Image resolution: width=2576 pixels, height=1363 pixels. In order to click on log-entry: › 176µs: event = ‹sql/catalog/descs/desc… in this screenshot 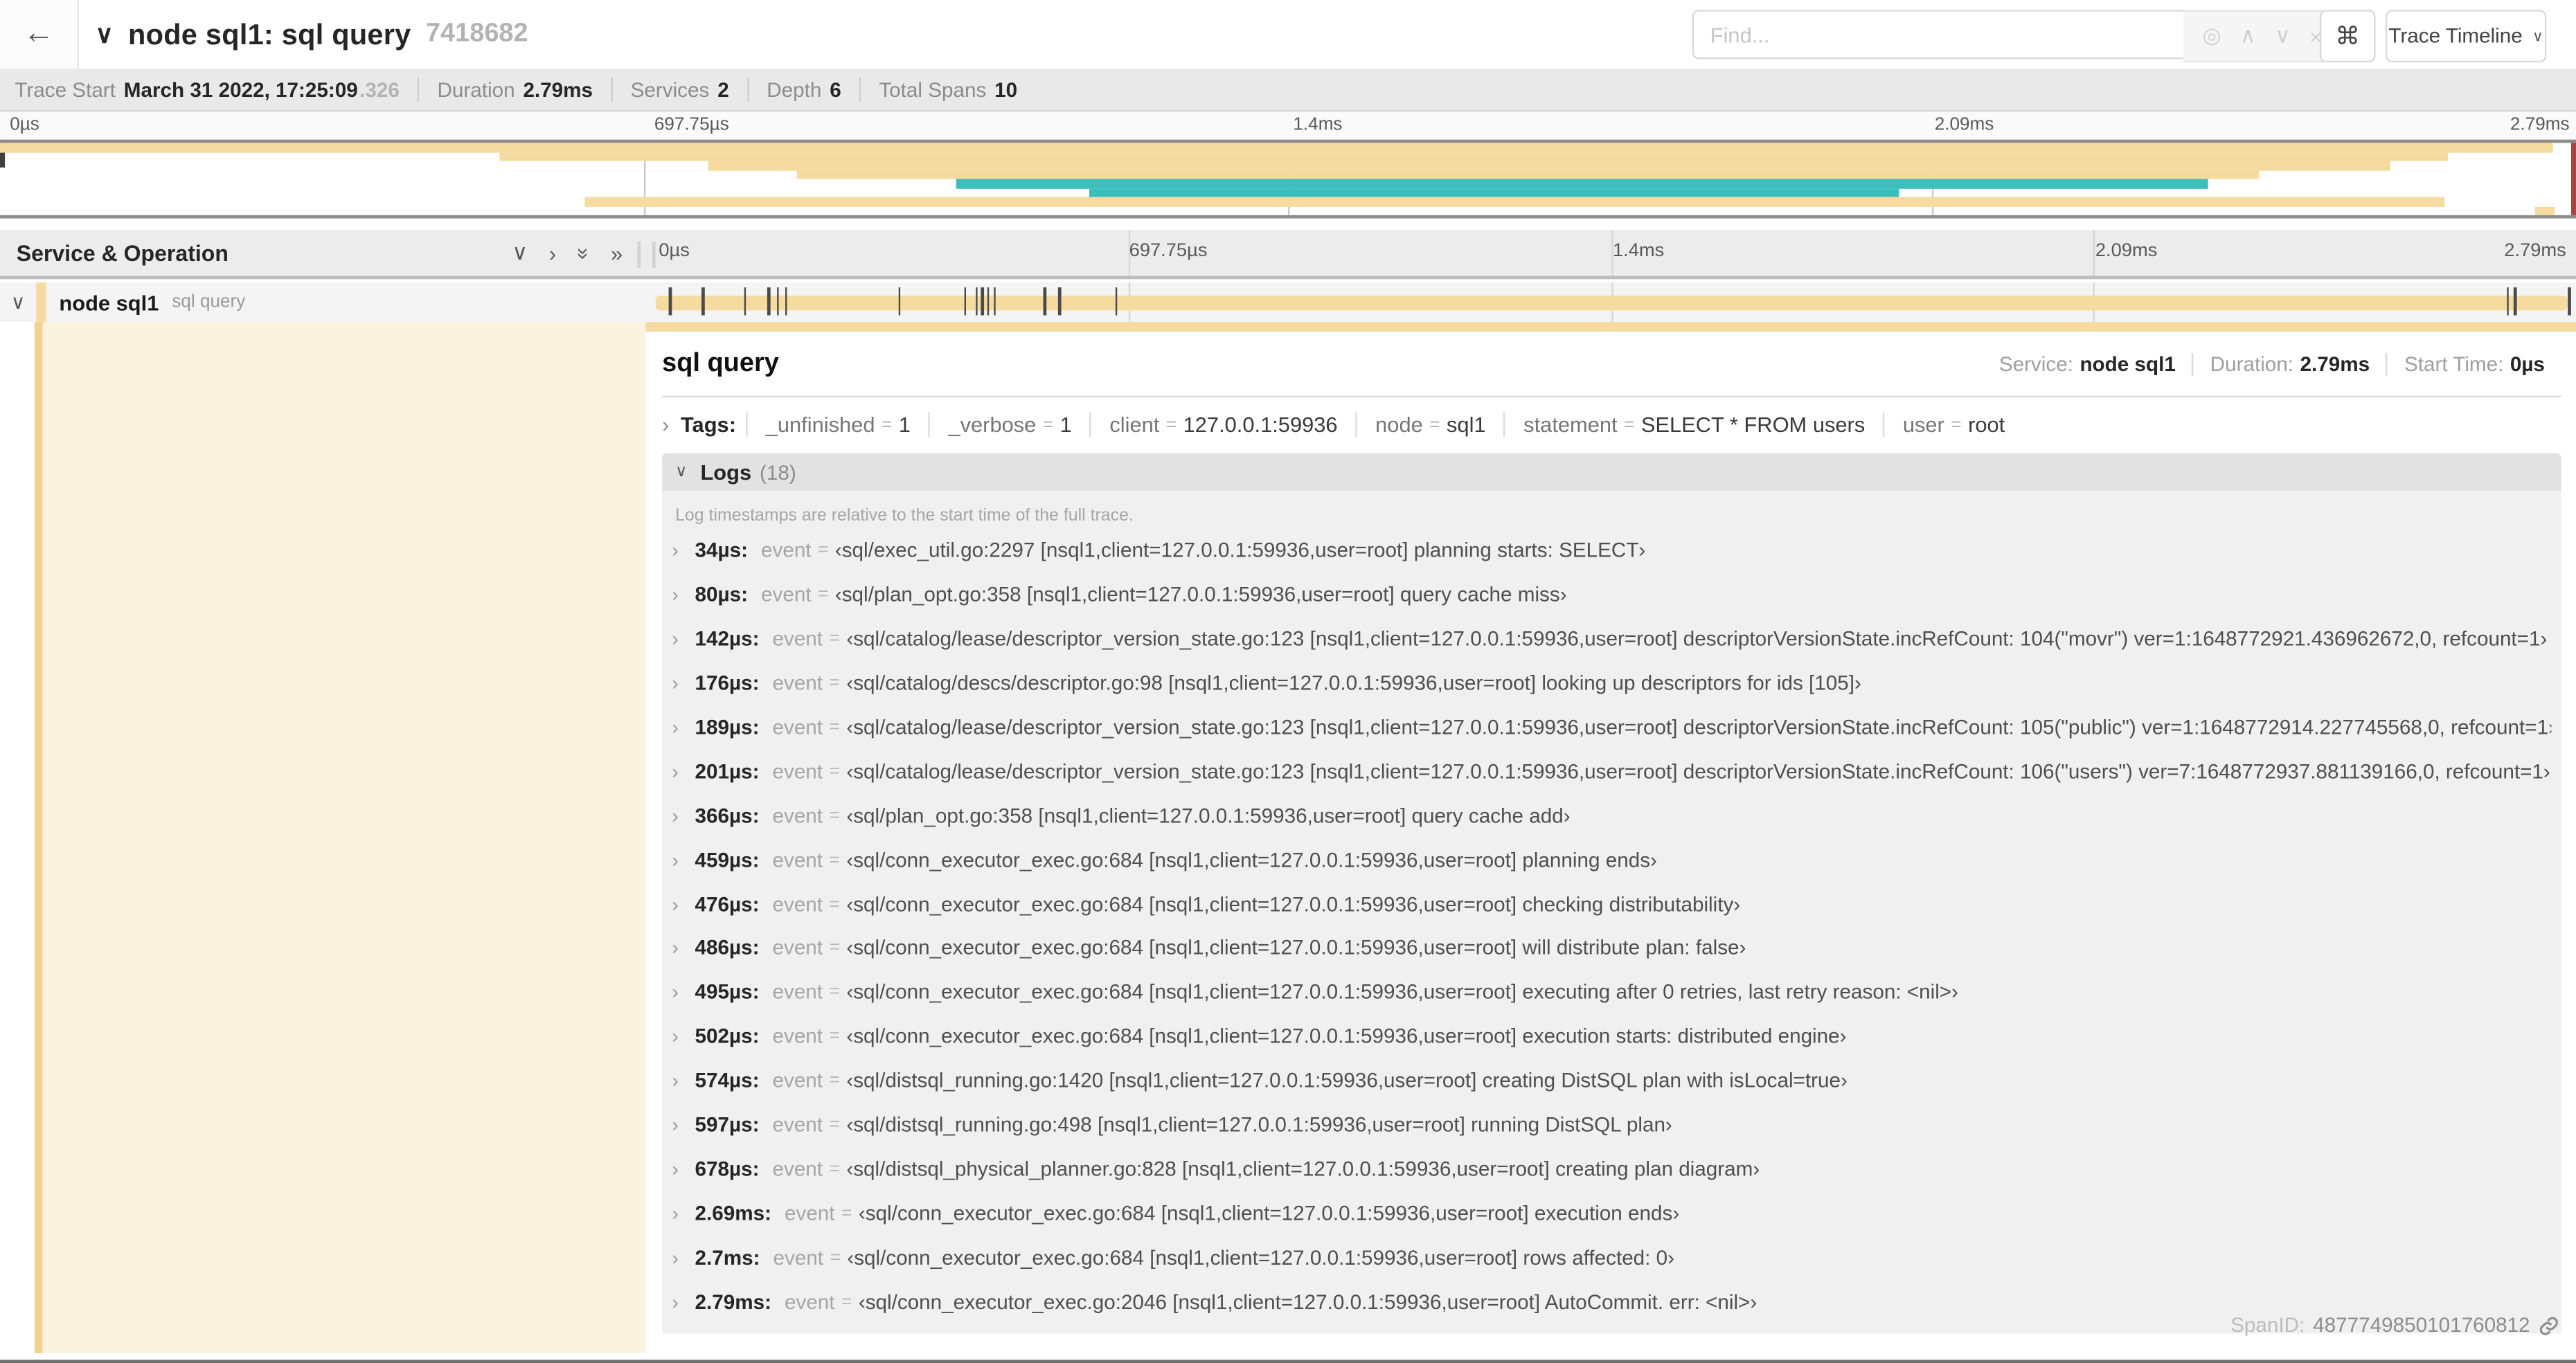, I will do `click(1612, 683)`.